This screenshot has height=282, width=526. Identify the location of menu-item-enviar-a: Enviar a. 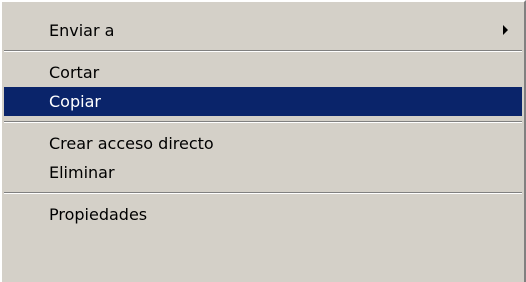
(263, 30).